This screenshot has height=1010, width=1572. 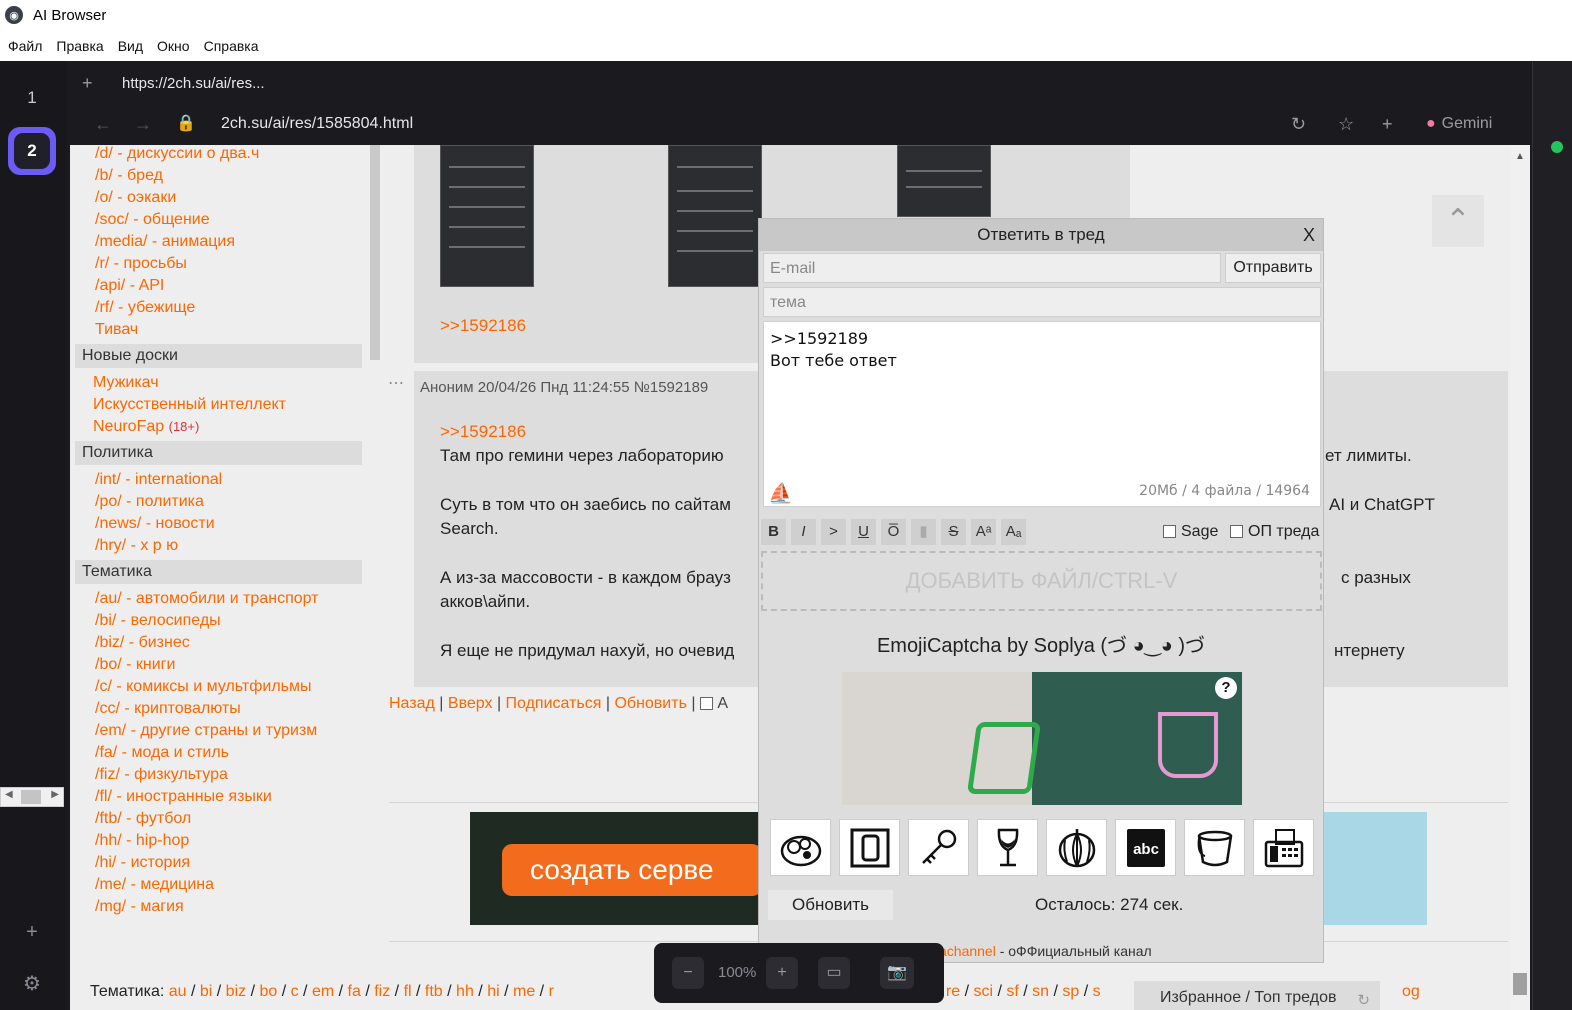 What do you see at coordinates (32, 797) in the screenshot?
I see `sidebar-hscrollbar: ◀ ▶` at bounding box center [32, 797].